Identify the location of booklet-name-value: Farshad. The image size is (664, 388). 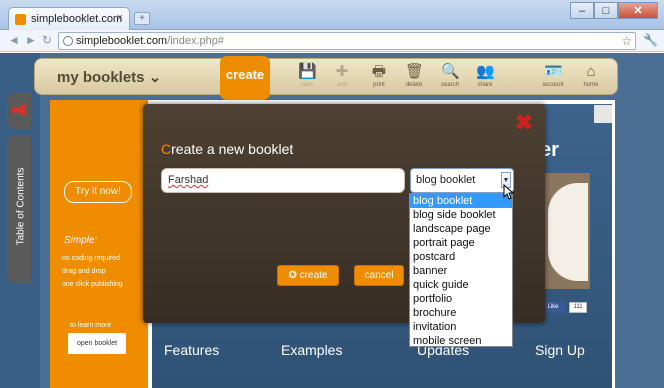
(188, 180).